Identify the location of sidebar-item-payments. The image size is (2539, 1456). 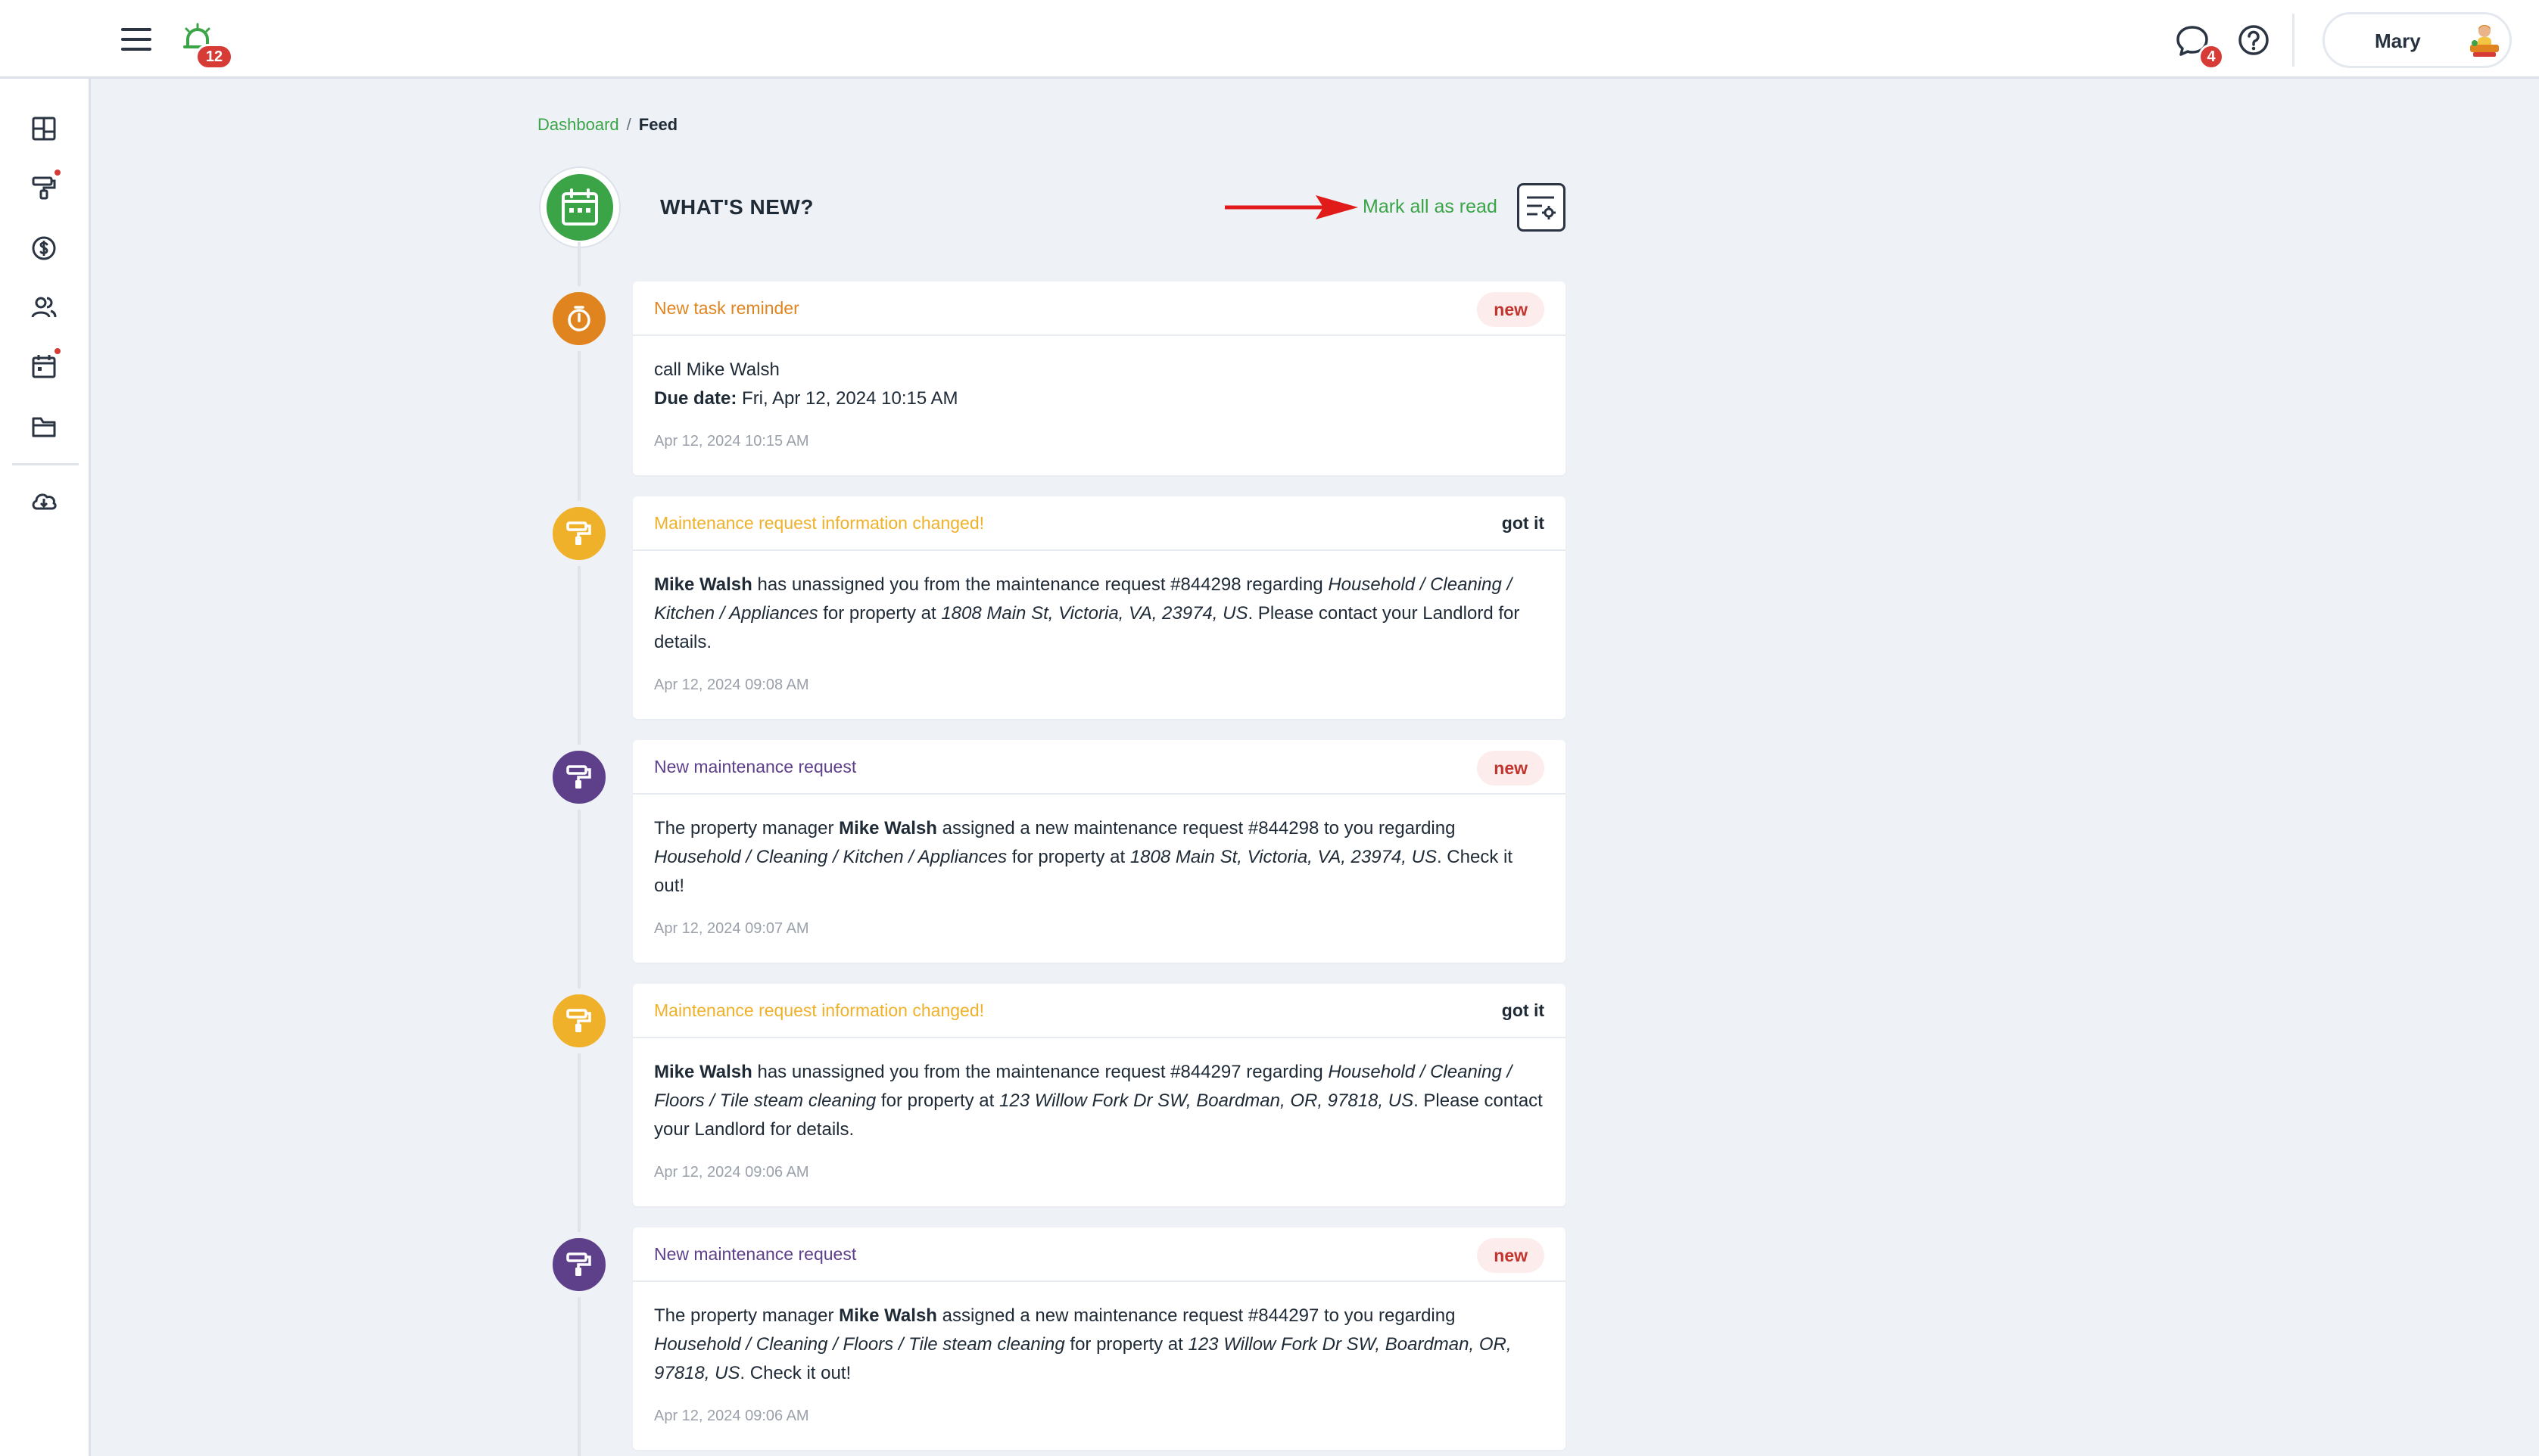
(44, 248).